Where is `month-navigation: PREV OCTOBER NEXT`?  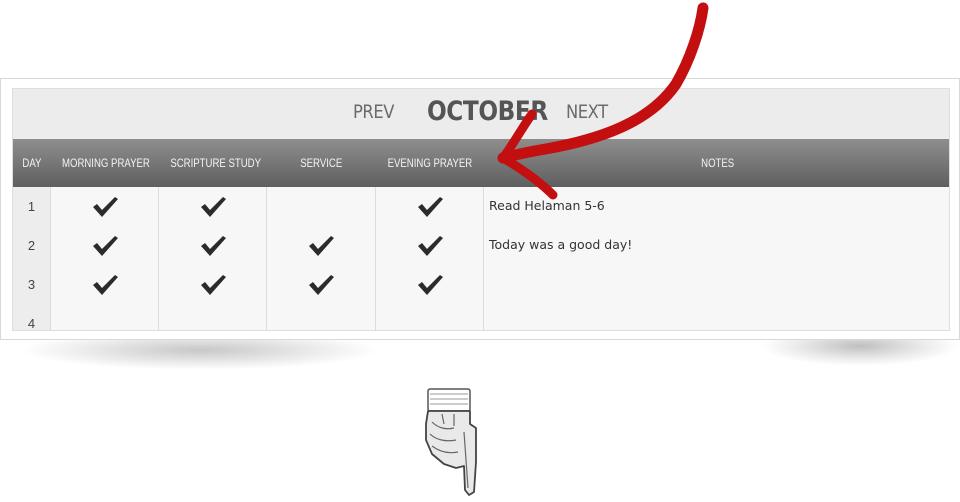 month-navigation: PREV OCTOBER NEXT is located at coordinates (481, 114).